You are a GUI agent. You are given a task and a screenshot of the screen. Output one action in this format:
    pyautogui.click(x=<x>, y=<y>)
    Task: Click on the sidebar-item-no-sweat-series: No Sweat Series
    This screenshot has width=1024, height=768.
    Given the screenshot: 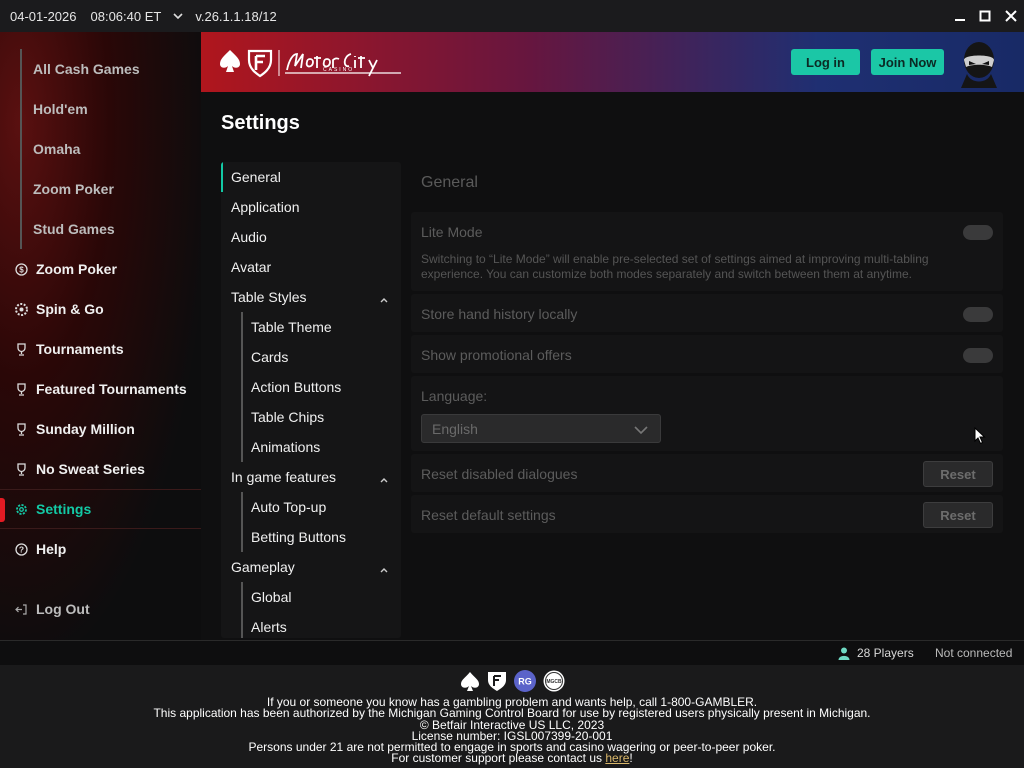 What is the action you would take?
    pyautogui.click(x=100, y=469)
    